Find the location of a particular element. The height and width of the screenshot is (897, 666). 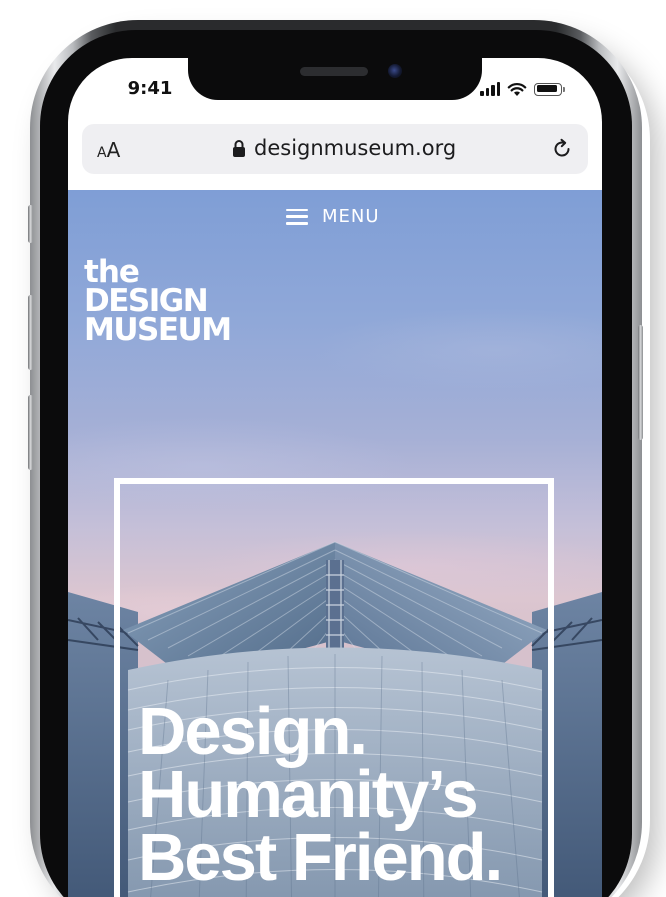

side-button-silent is located at coordinates (30, 224).